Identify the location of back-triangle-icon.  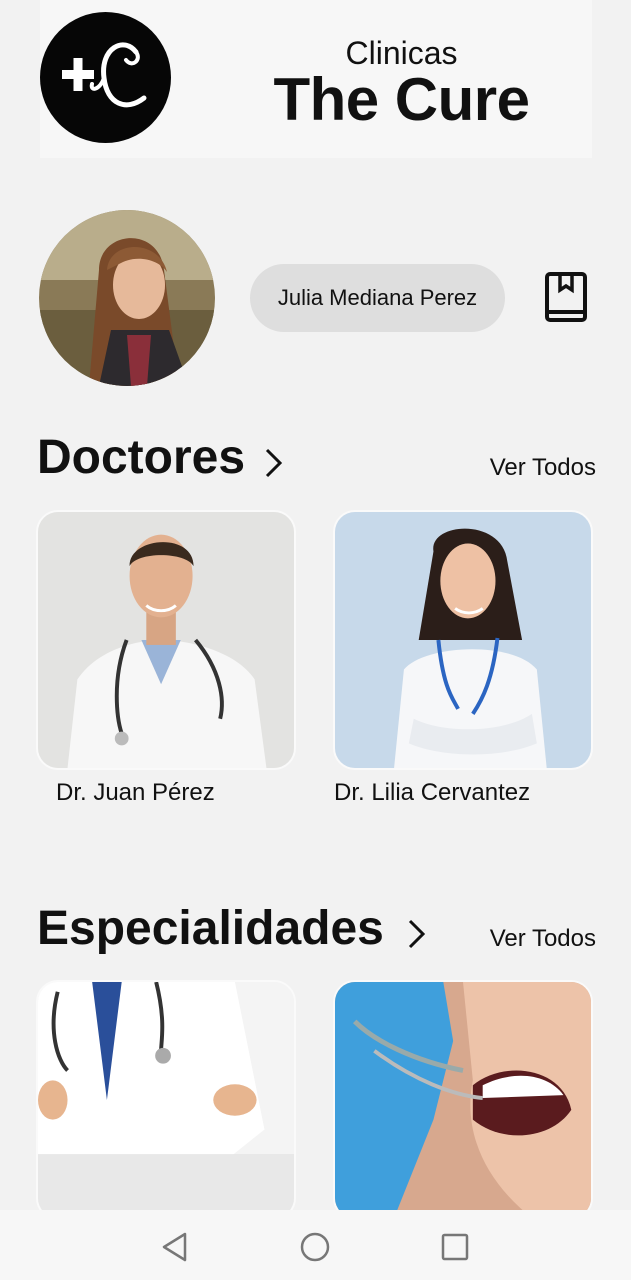
(175, 1247).